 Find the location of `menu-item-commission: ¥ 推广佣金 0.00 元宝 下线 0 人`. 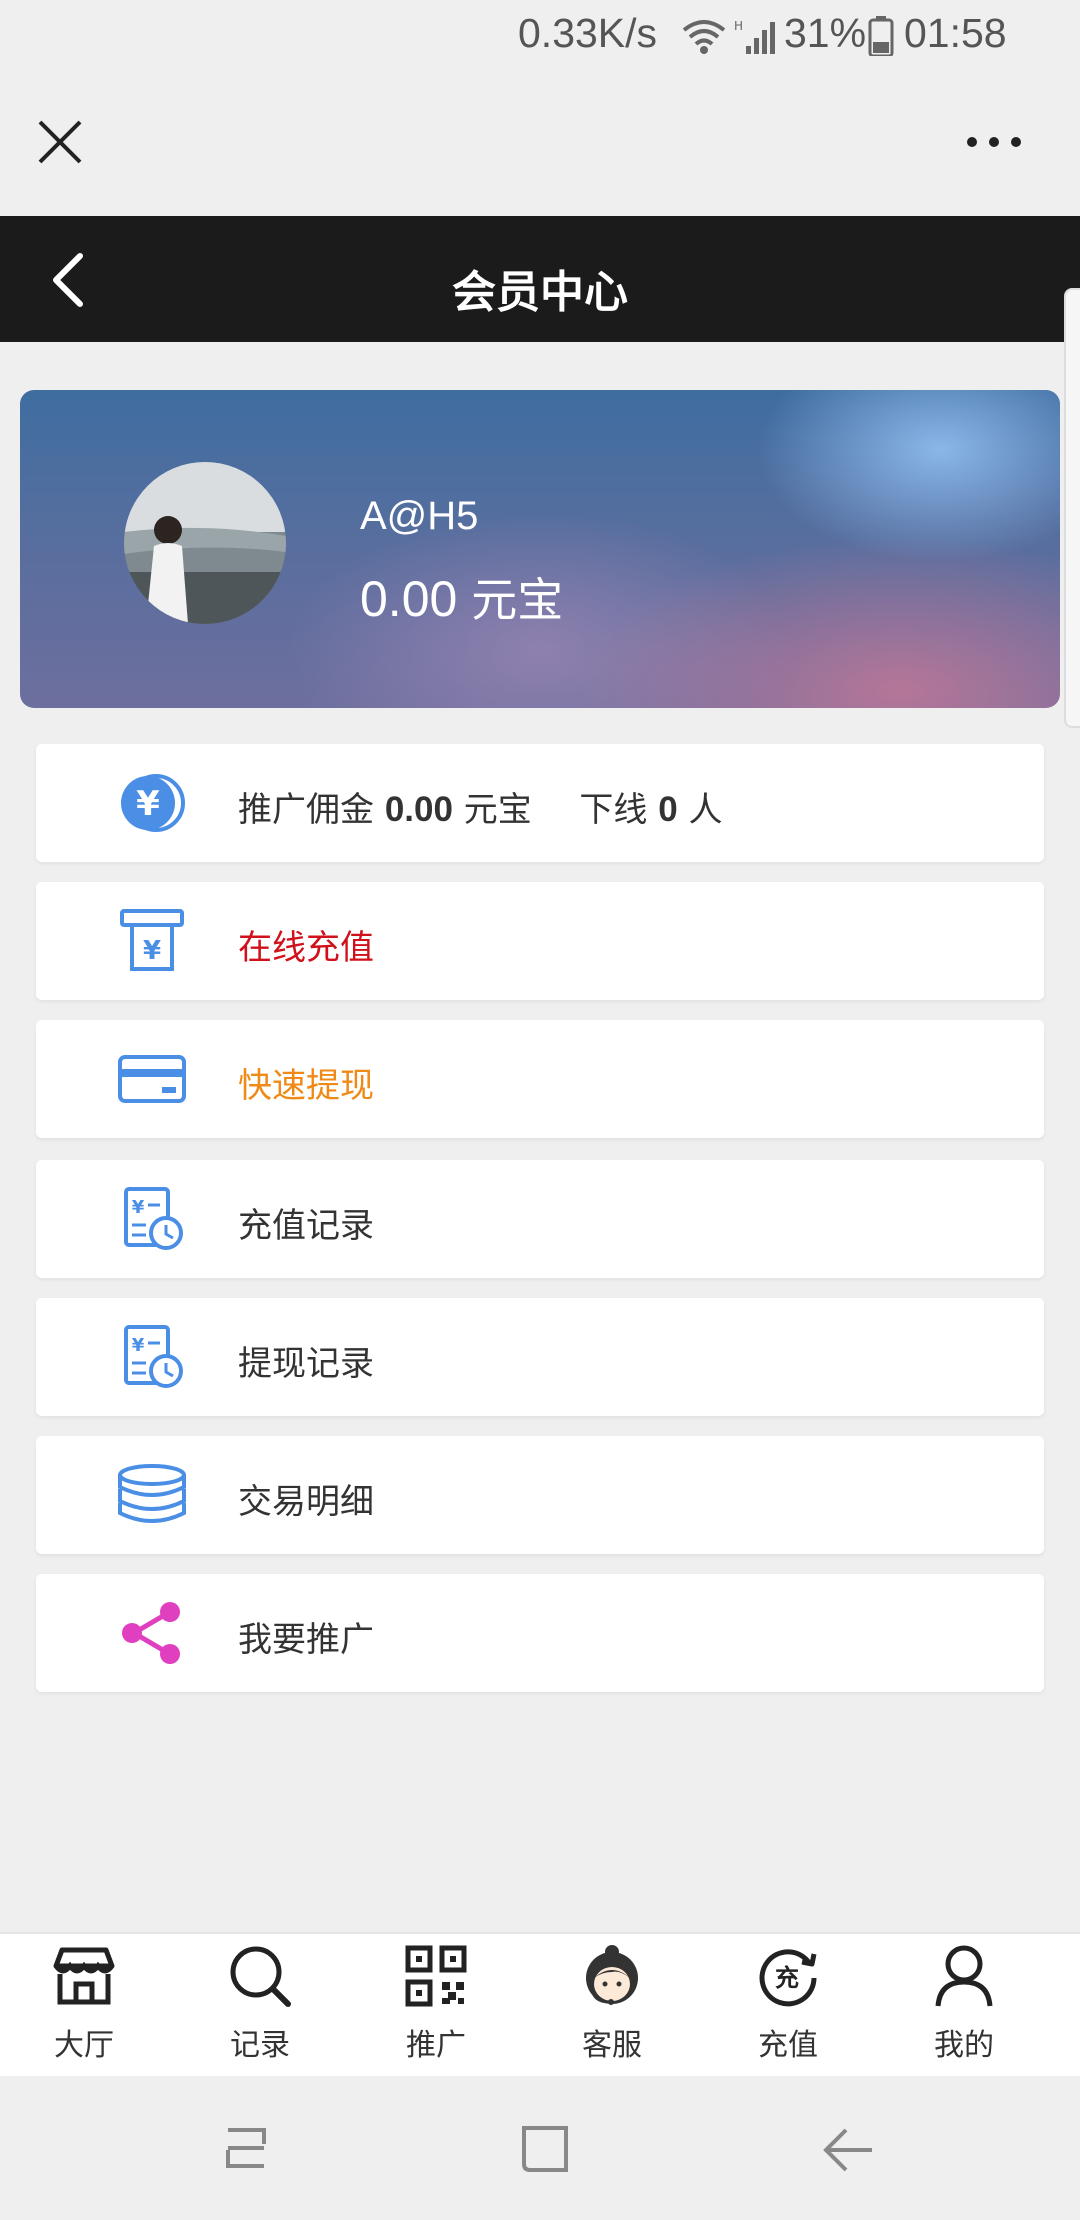

menu-item-commission: ¥ 推广佣金 0.00 元宝 下线 0 人 is located at coordinates (540, 803).